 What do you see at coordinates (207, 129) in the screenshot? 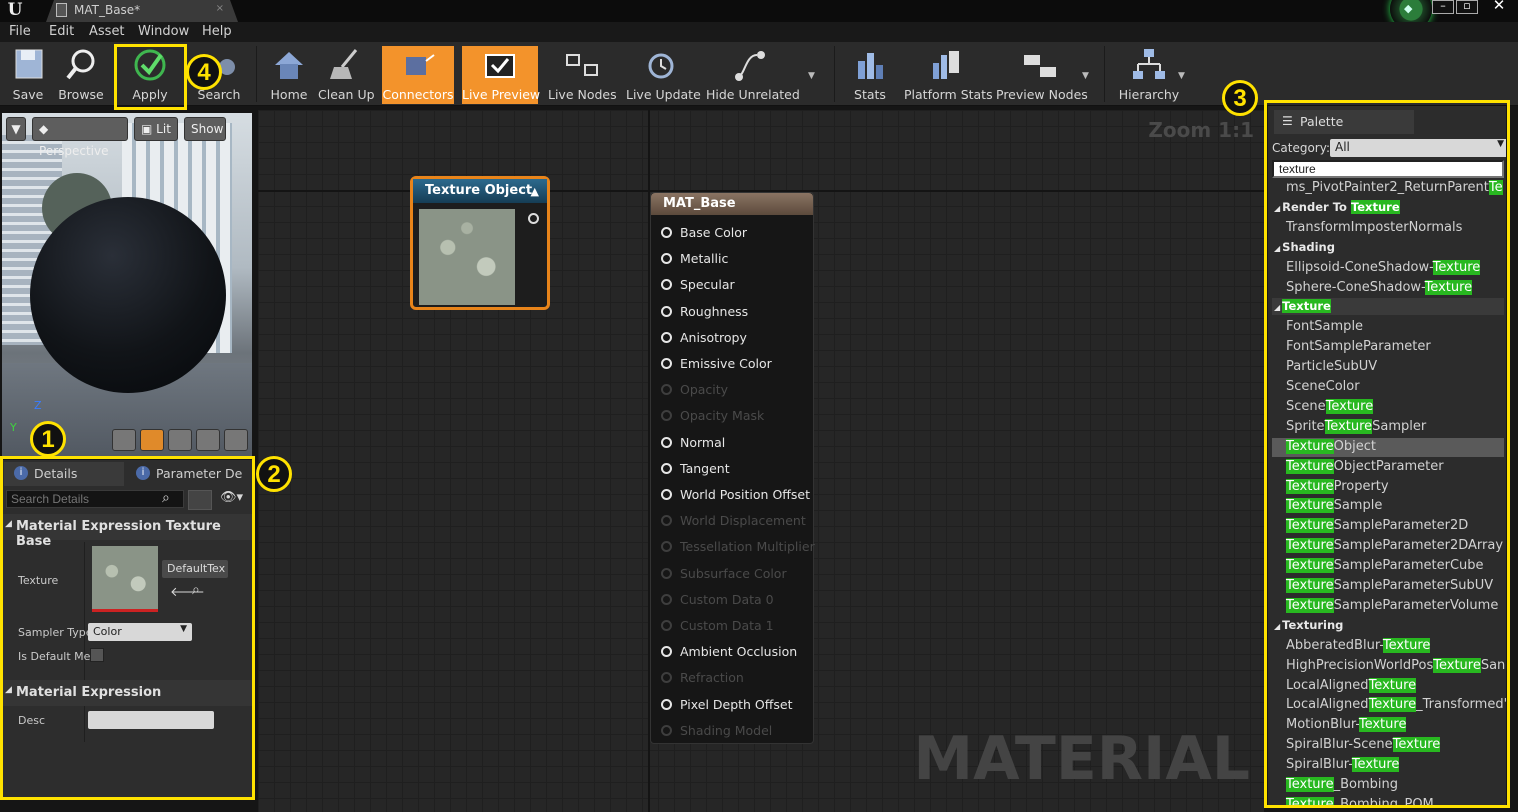
I see `show-label: Show` at bounding box center [207, 129].